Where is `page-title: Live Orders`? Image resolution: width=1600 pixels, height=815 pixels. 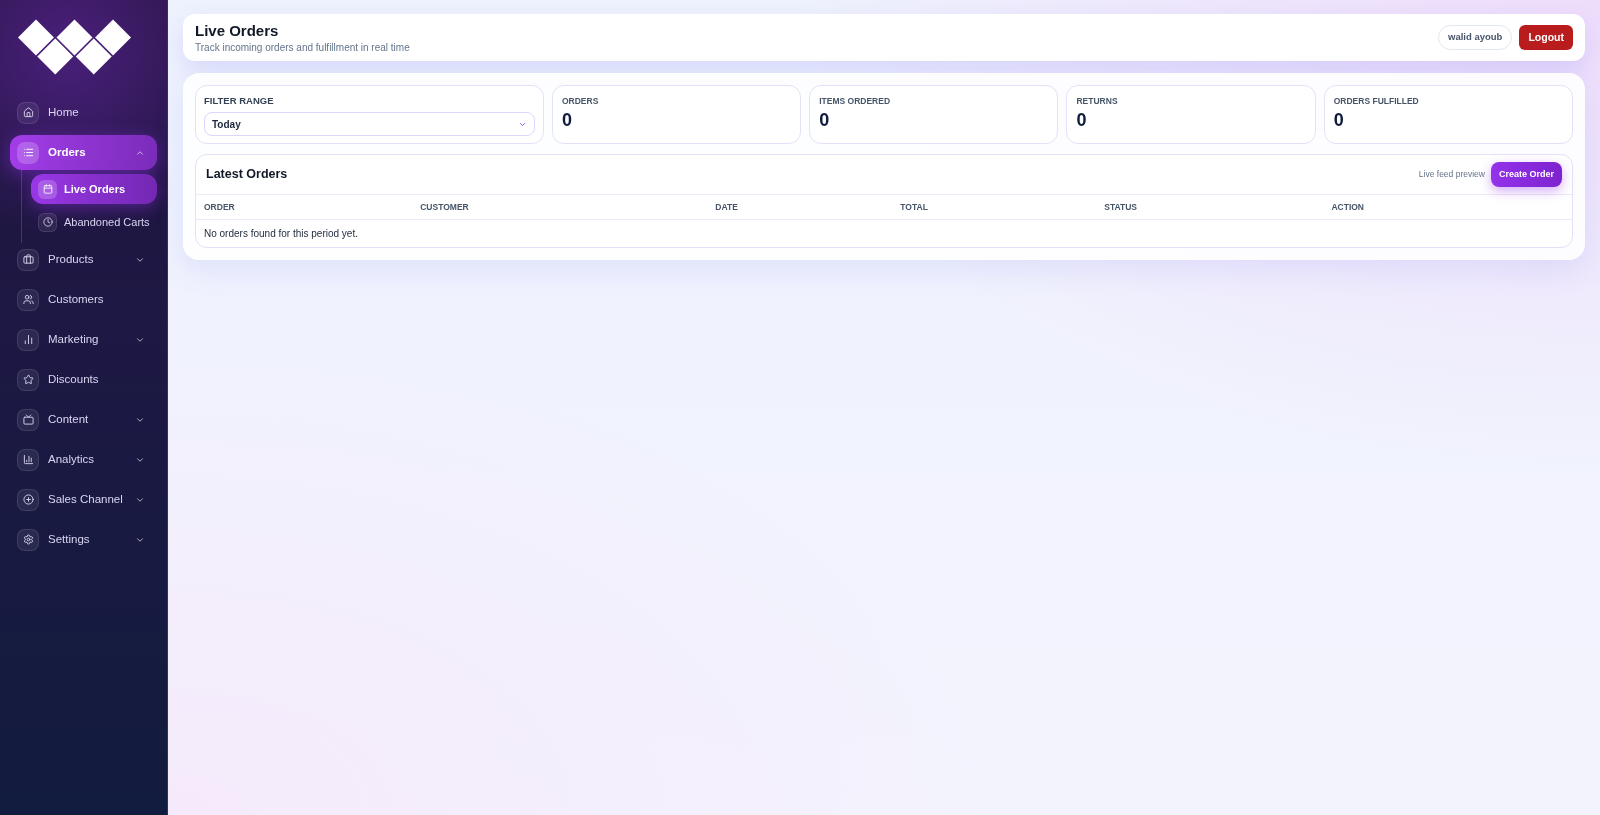
page-title: Live Orders is located at coordinates (237, 30).